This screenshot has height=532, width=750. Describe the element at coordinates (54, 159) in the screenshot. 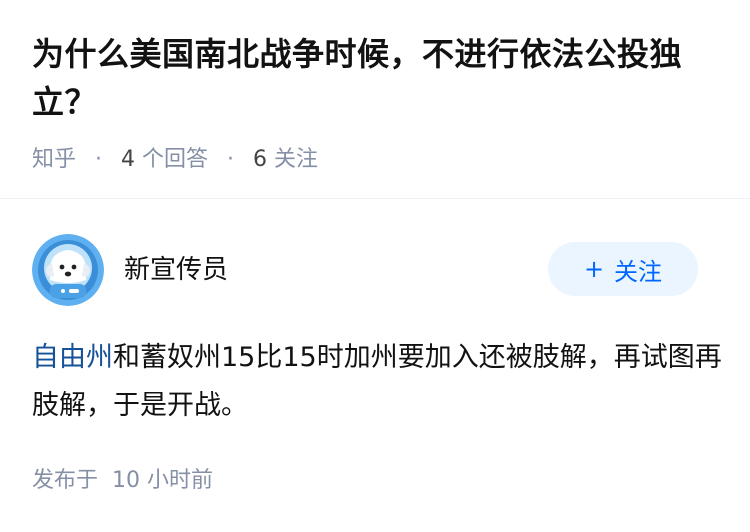

I see `source-label: 知乎` at that location.